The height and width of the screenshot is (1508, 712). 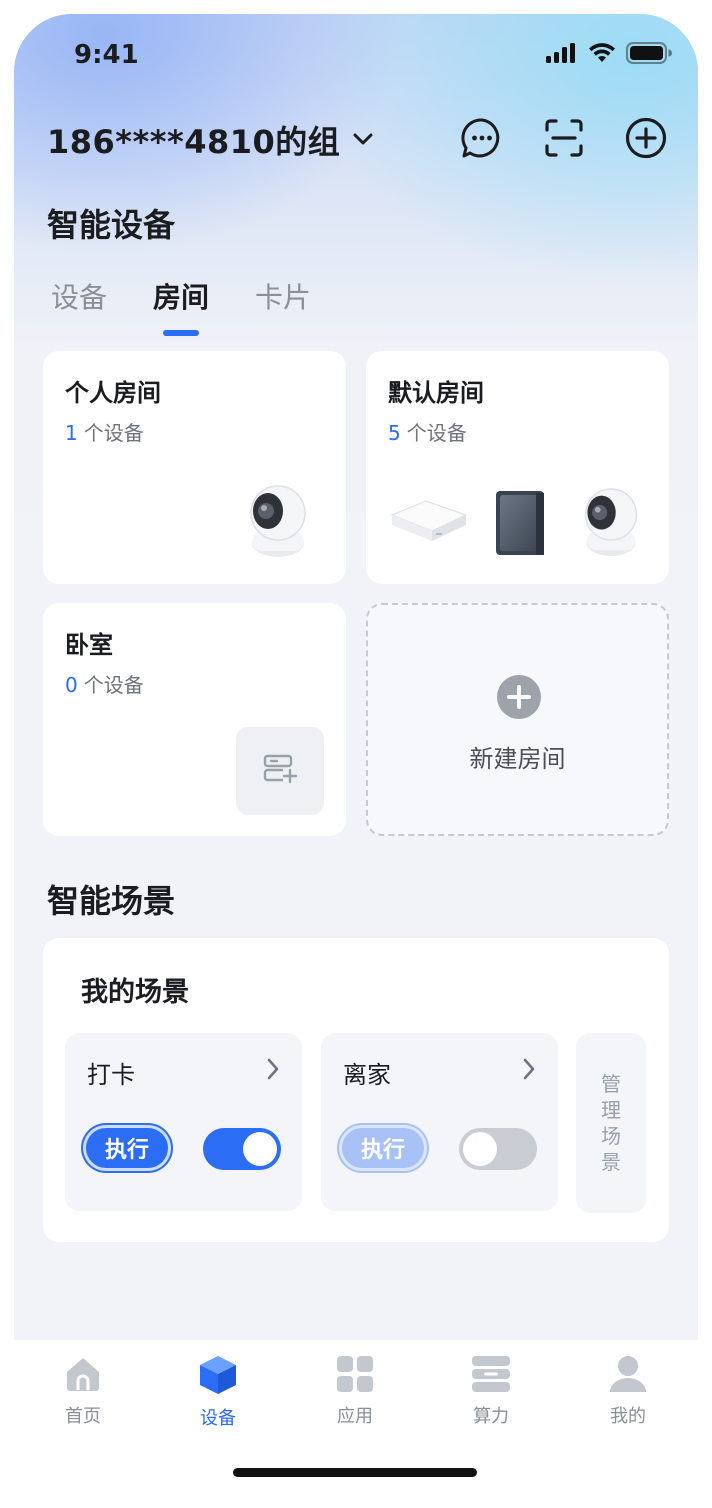 I want to click on message-button, so click(x=482, y=140).